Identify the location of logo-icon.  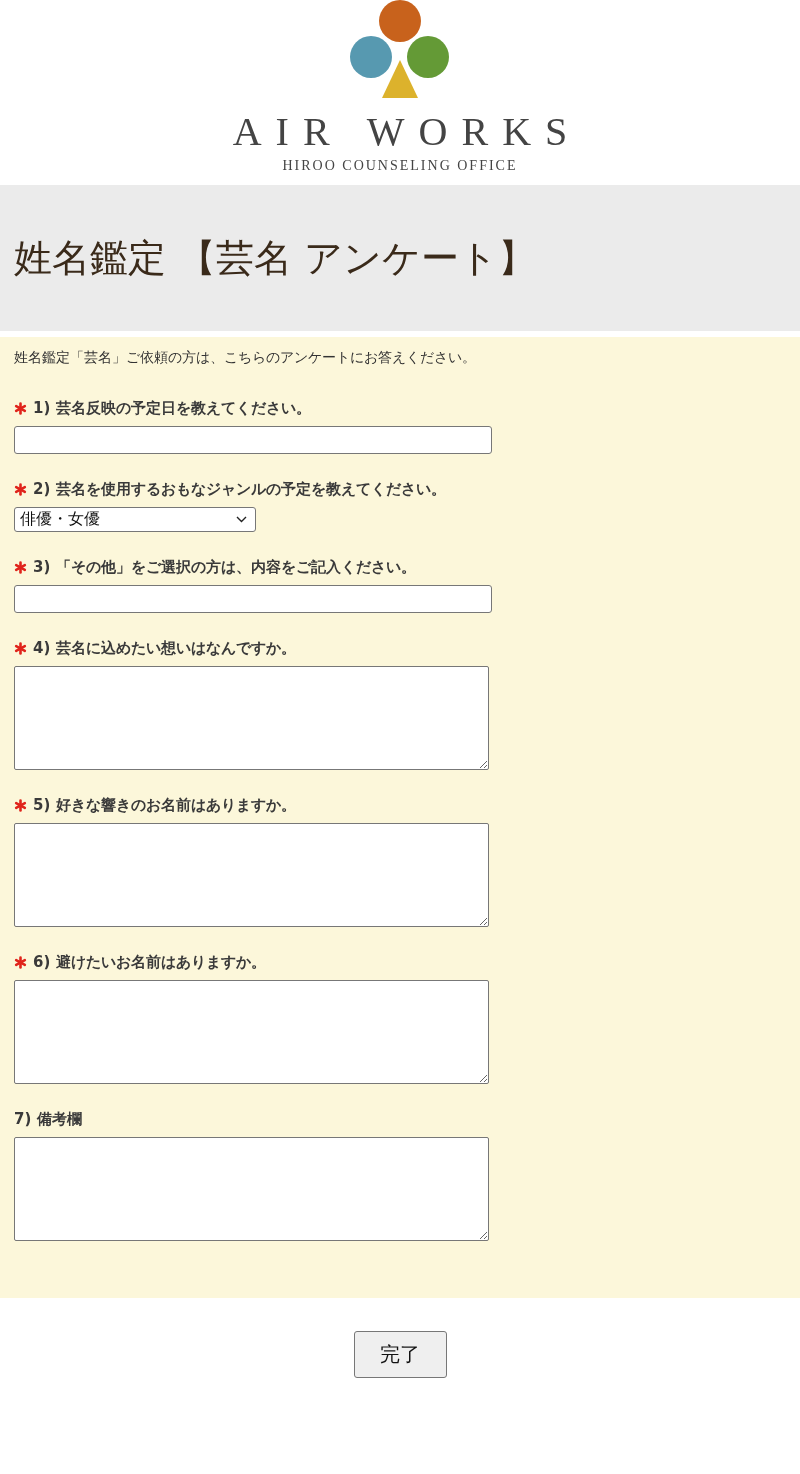
(400, 50).